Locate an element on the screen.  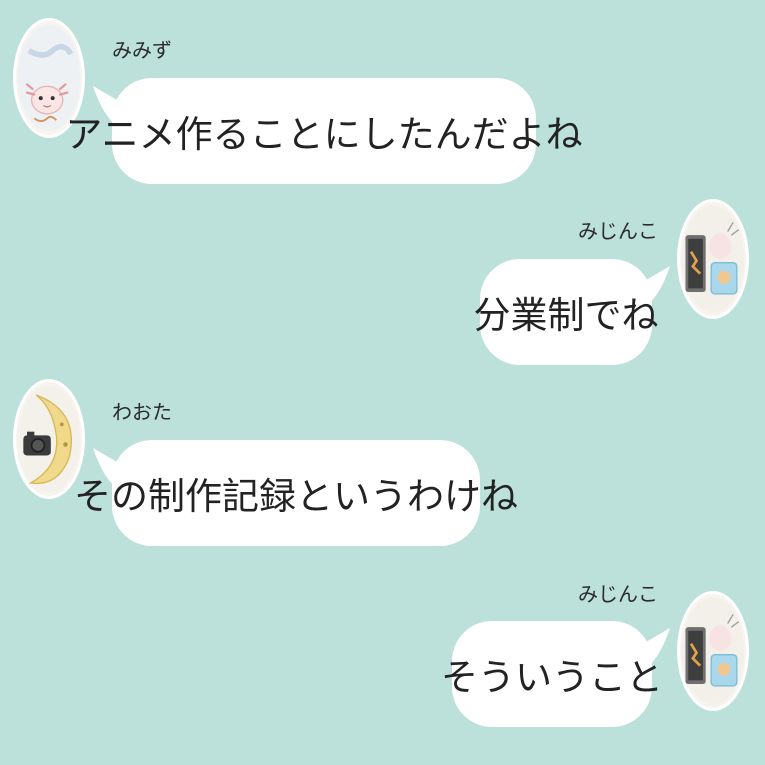
message-text: その制作記録というわけね is located at coordinates (296, 496).